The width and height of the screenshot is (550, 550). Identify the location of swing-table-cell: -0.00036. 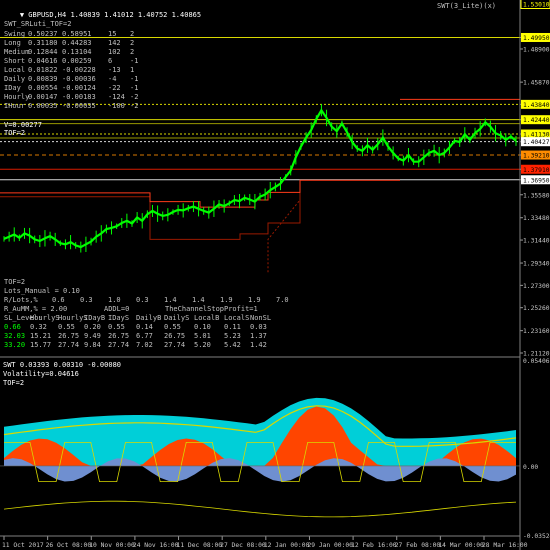
(79, 79).